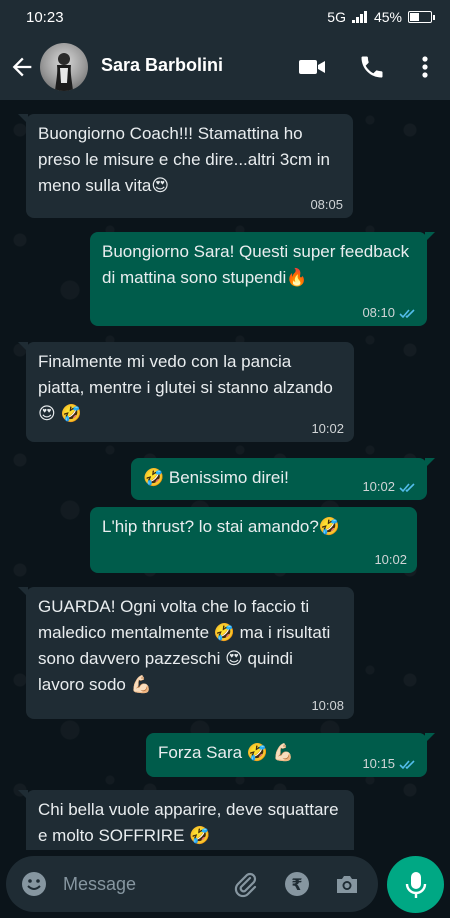  What do you see at coordinates (225, 17) in the screenshot?
I see `status-bar: 10:23 5G 45%` at bounding box center [225, 17].